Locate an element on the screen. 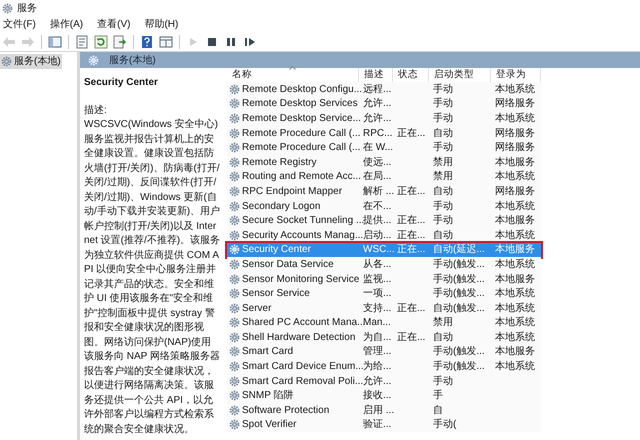 The width and height of the screenshot is (640, 440). pane-title: 服务(本地) is located at coordinates (132, 61).